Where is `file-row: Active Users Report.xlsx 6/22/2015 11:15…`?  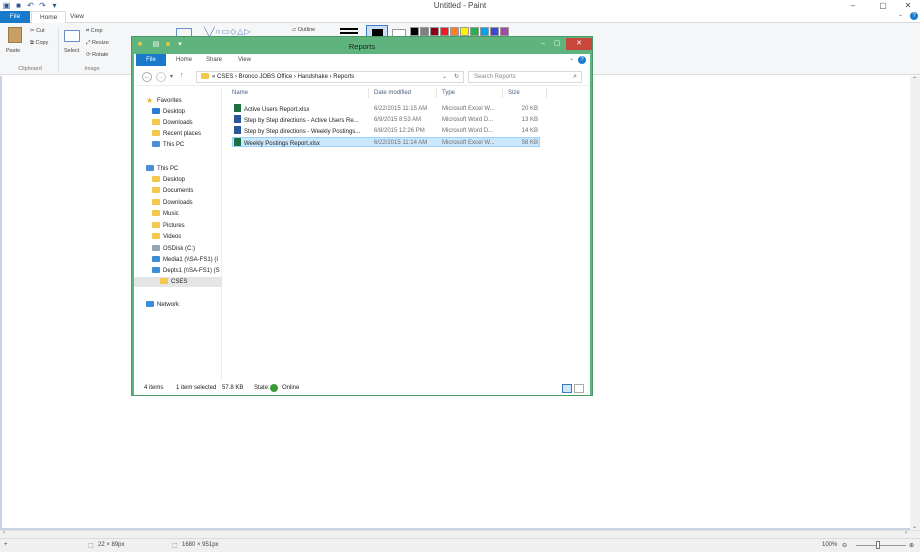
file-row: Active Users Report.xlsx 6/22/2015 11:15… is located at coordinates (386, 109).